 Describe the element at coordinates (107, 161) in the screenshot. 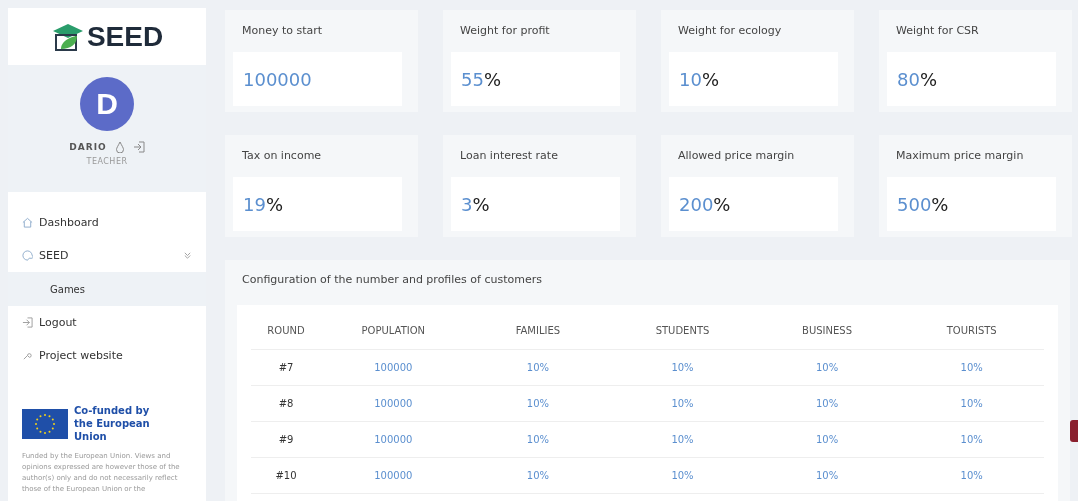

I see `user-role: TEACHER` at that location.